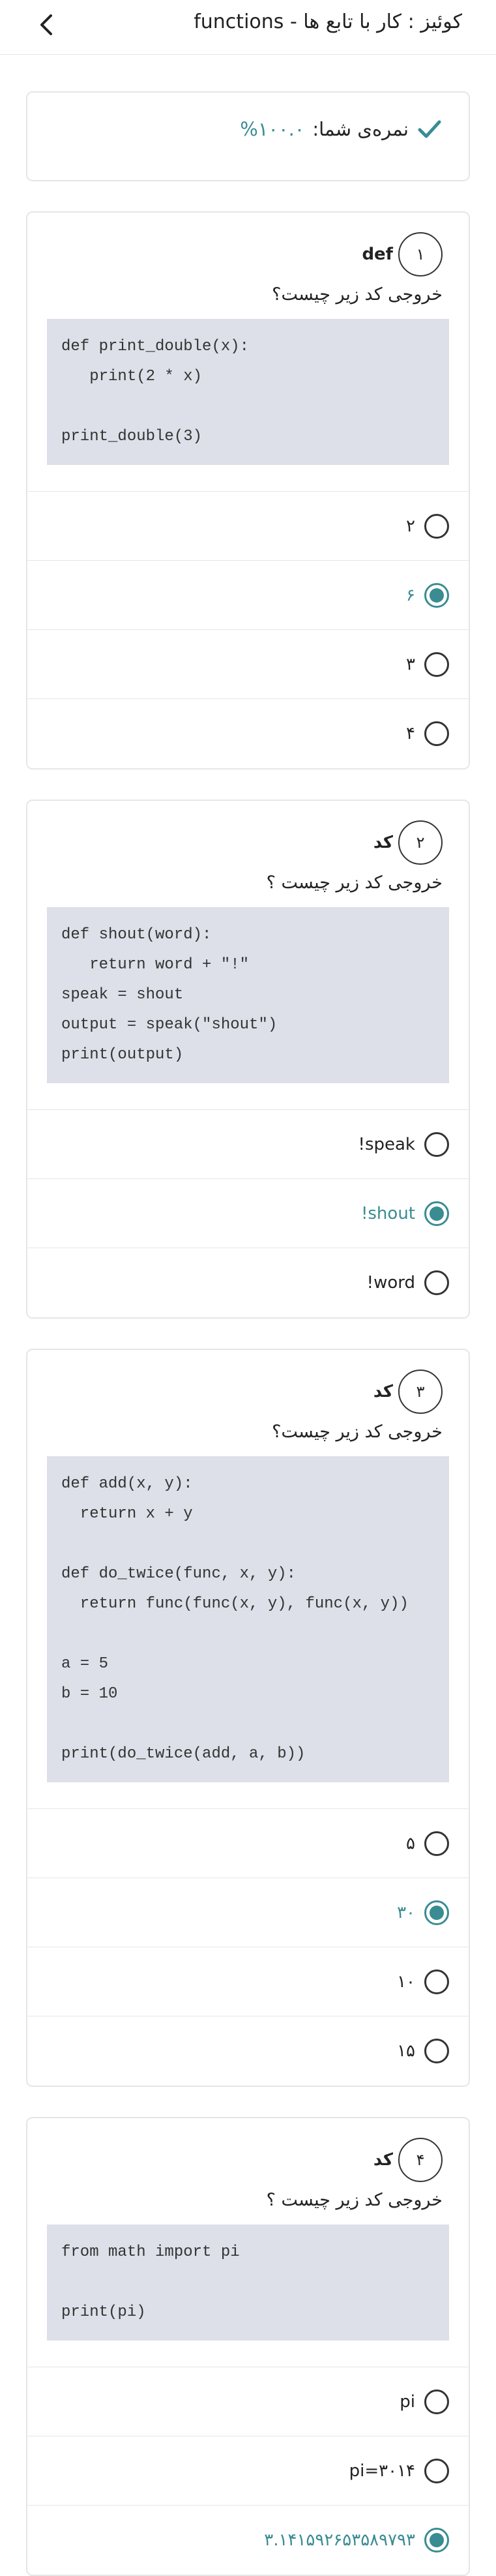 The width and height of the screenshot is (496, 2576). What do you see at coordinates (360, 129) in the screenshot?
I see `score-label: نمره‌ی شما:` at bounding box center [360, 129].